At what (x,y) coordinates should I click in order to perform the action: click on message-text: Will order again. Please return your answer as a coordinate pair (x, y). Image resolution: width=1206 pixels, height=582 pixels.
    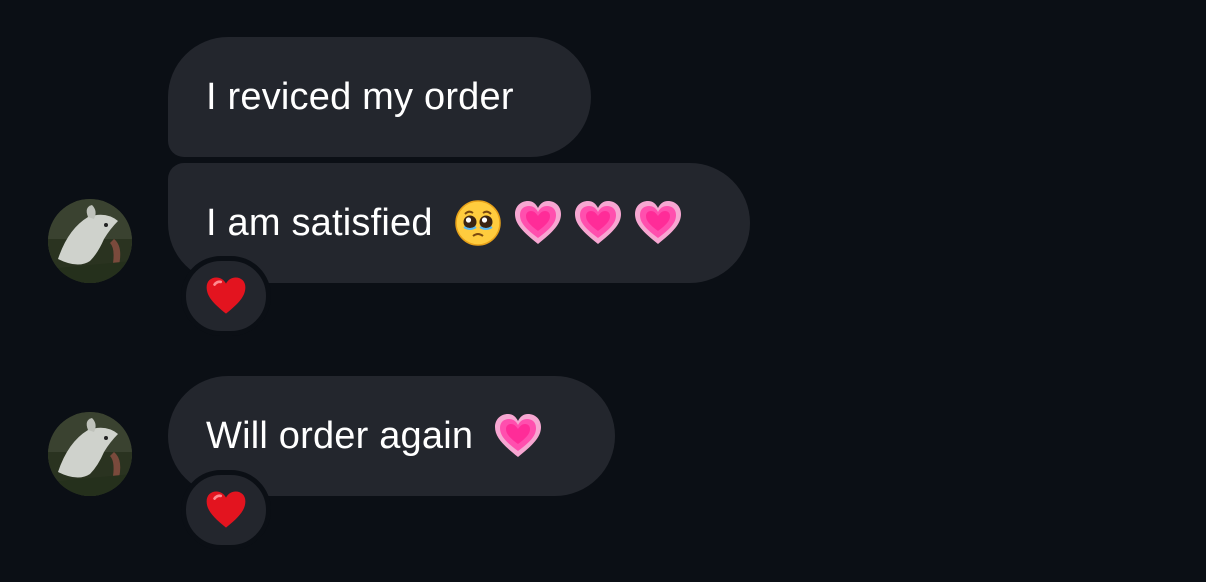
    Looking at the image, I should click on (340, 435).